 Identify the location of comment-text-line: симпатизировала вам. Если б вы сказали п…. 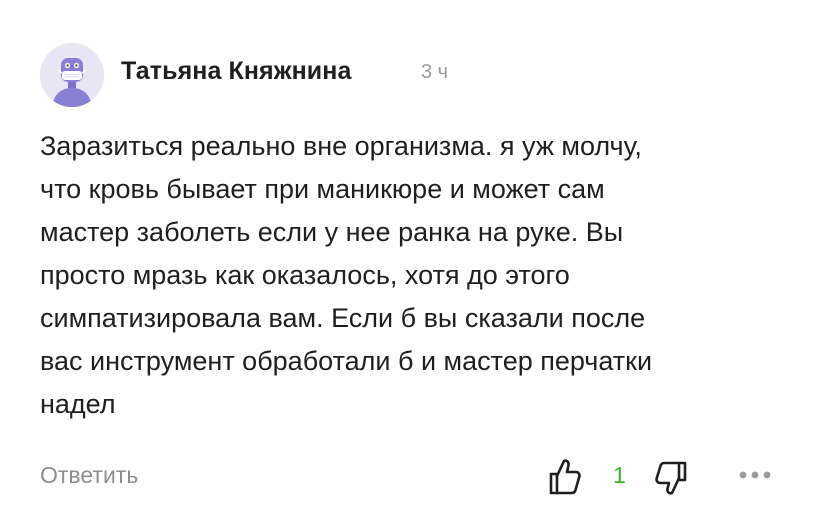
(343, 318).